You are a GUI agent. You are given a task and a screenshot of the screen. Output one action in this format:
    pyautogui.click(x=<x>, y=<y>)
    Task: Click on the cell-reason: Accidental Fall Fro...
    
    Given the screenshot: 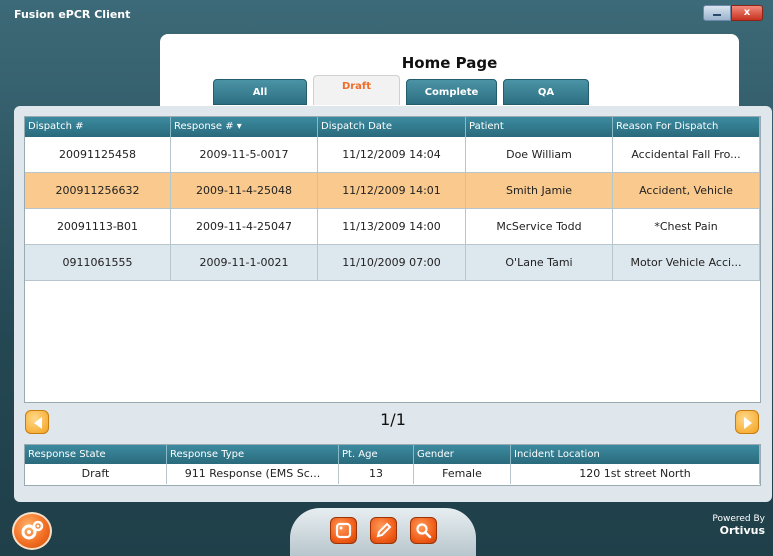 What is the action you would take?
    pyautogui.click(x=686, y=154)
    